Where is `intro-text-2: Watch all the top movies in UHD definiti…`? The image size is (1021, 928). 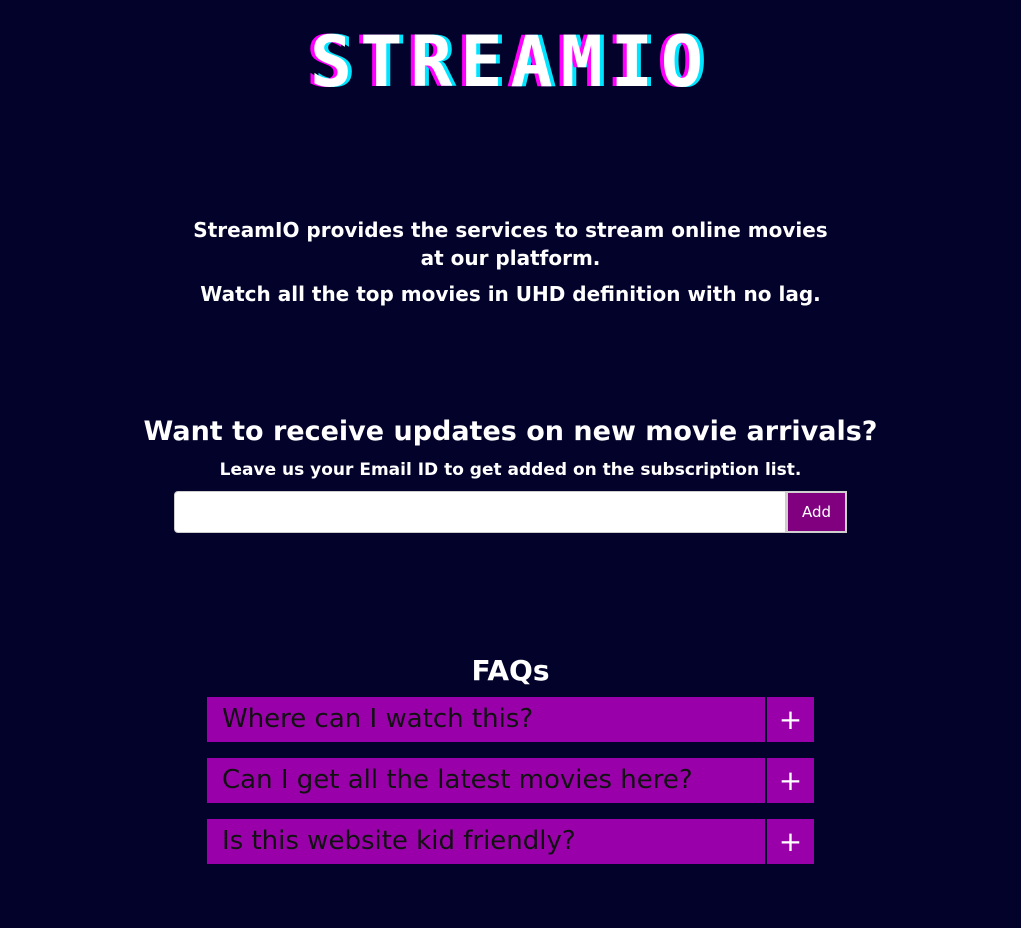
intro-text-2: Watch all the top movies in UHD definiti… is located at coordinates (510, 294).